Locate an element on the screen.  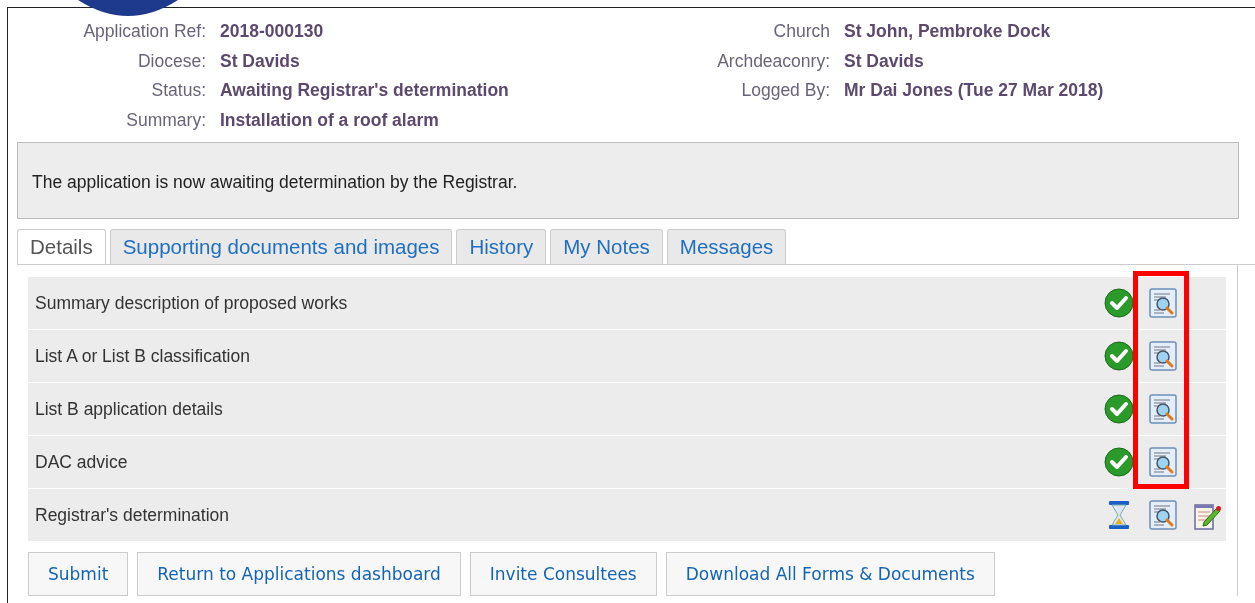
section-title: DAC advice is located at coordinates (82, 462).